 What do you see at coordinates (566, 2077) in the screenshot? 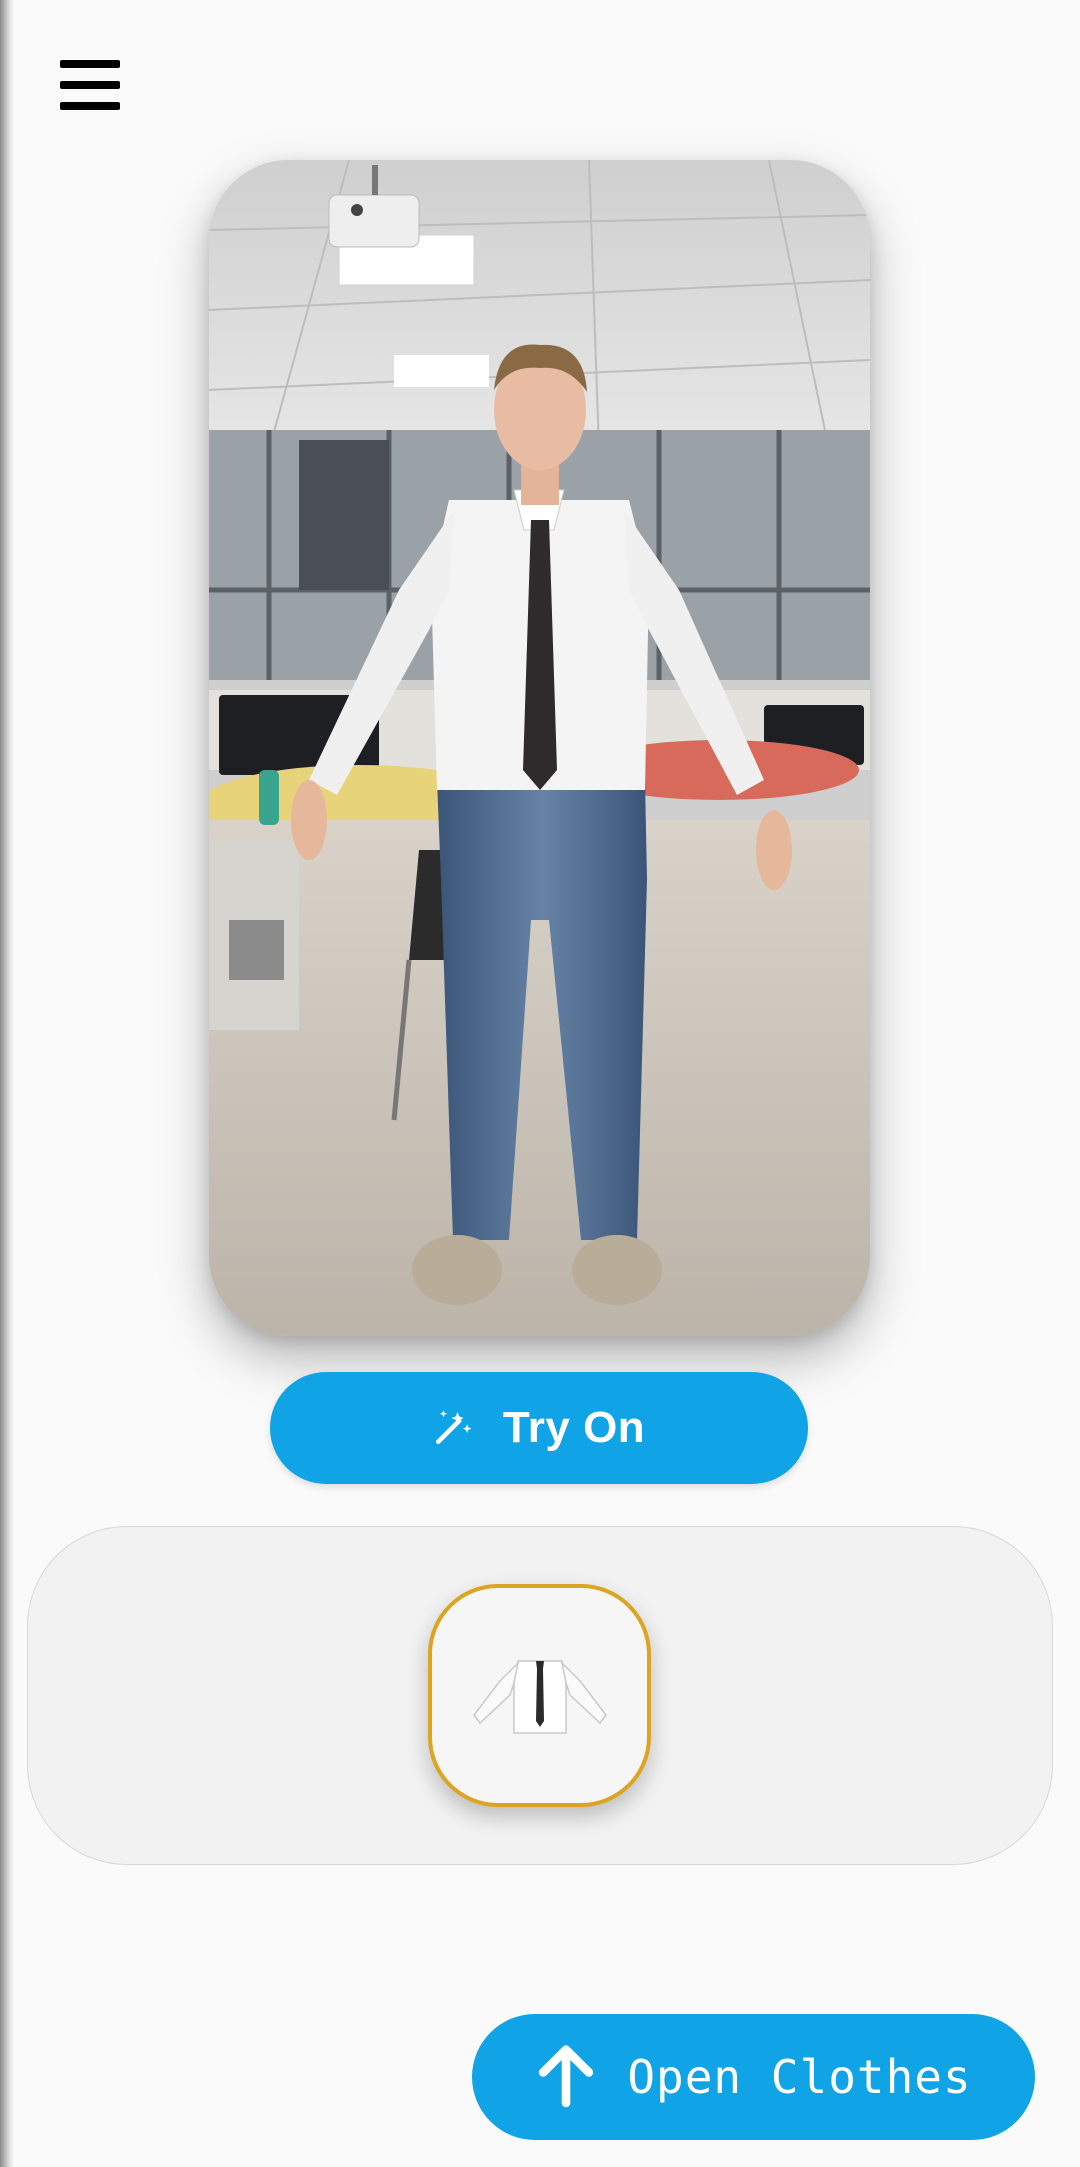
I see `arrow-up-icon` at bounding box center [566, 2077].